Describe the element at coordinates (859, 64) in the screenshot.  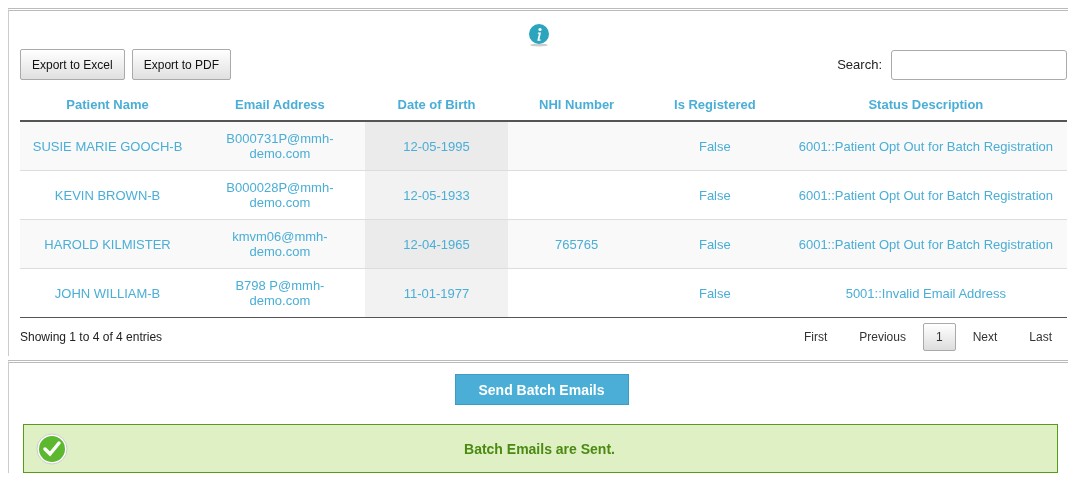
I see `search-label: Search:` at that location.